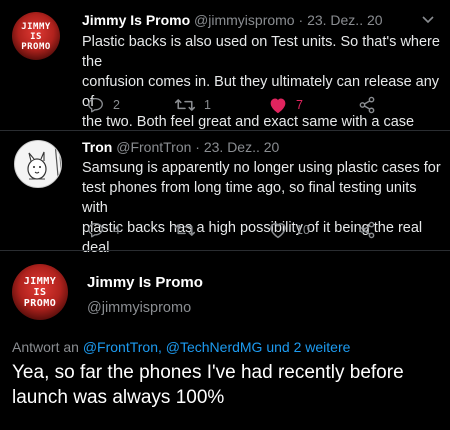 This screenshot has width=450, height=430. Describe the element at coordinates (44, 164) in the screenshot. I see `avatar-drawing` at that location.